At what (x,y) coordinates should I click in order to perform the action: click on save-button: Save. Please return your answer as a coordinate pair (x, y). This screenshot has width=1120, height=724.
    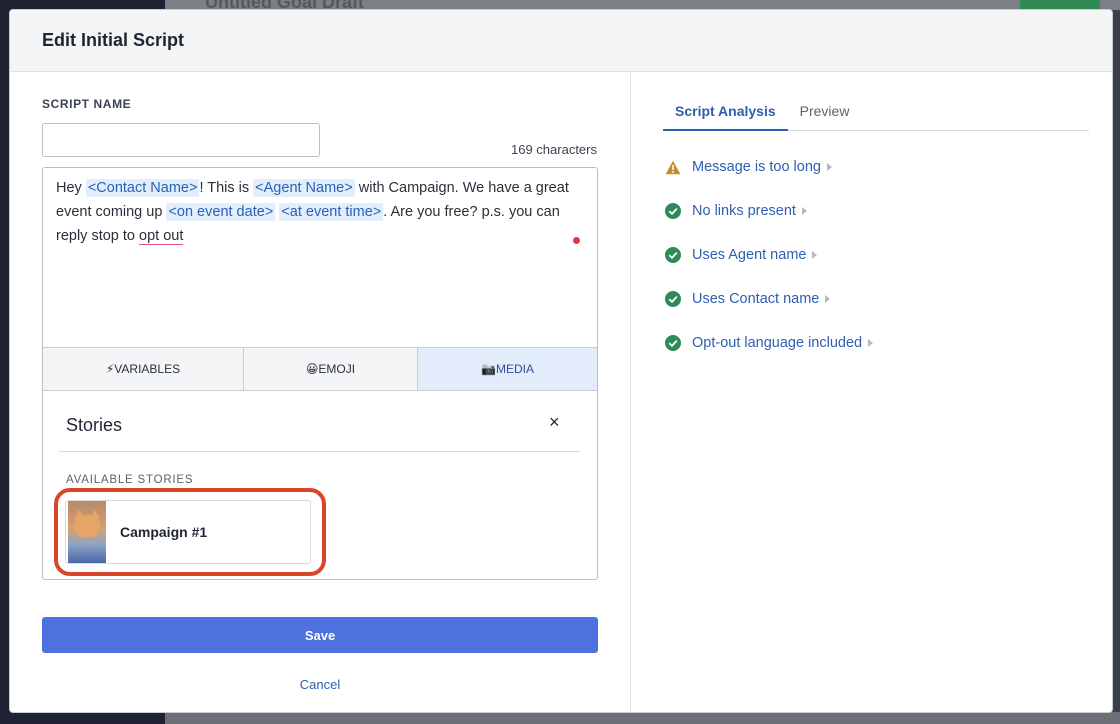
    Looking at the image, I should click on (320, 635).